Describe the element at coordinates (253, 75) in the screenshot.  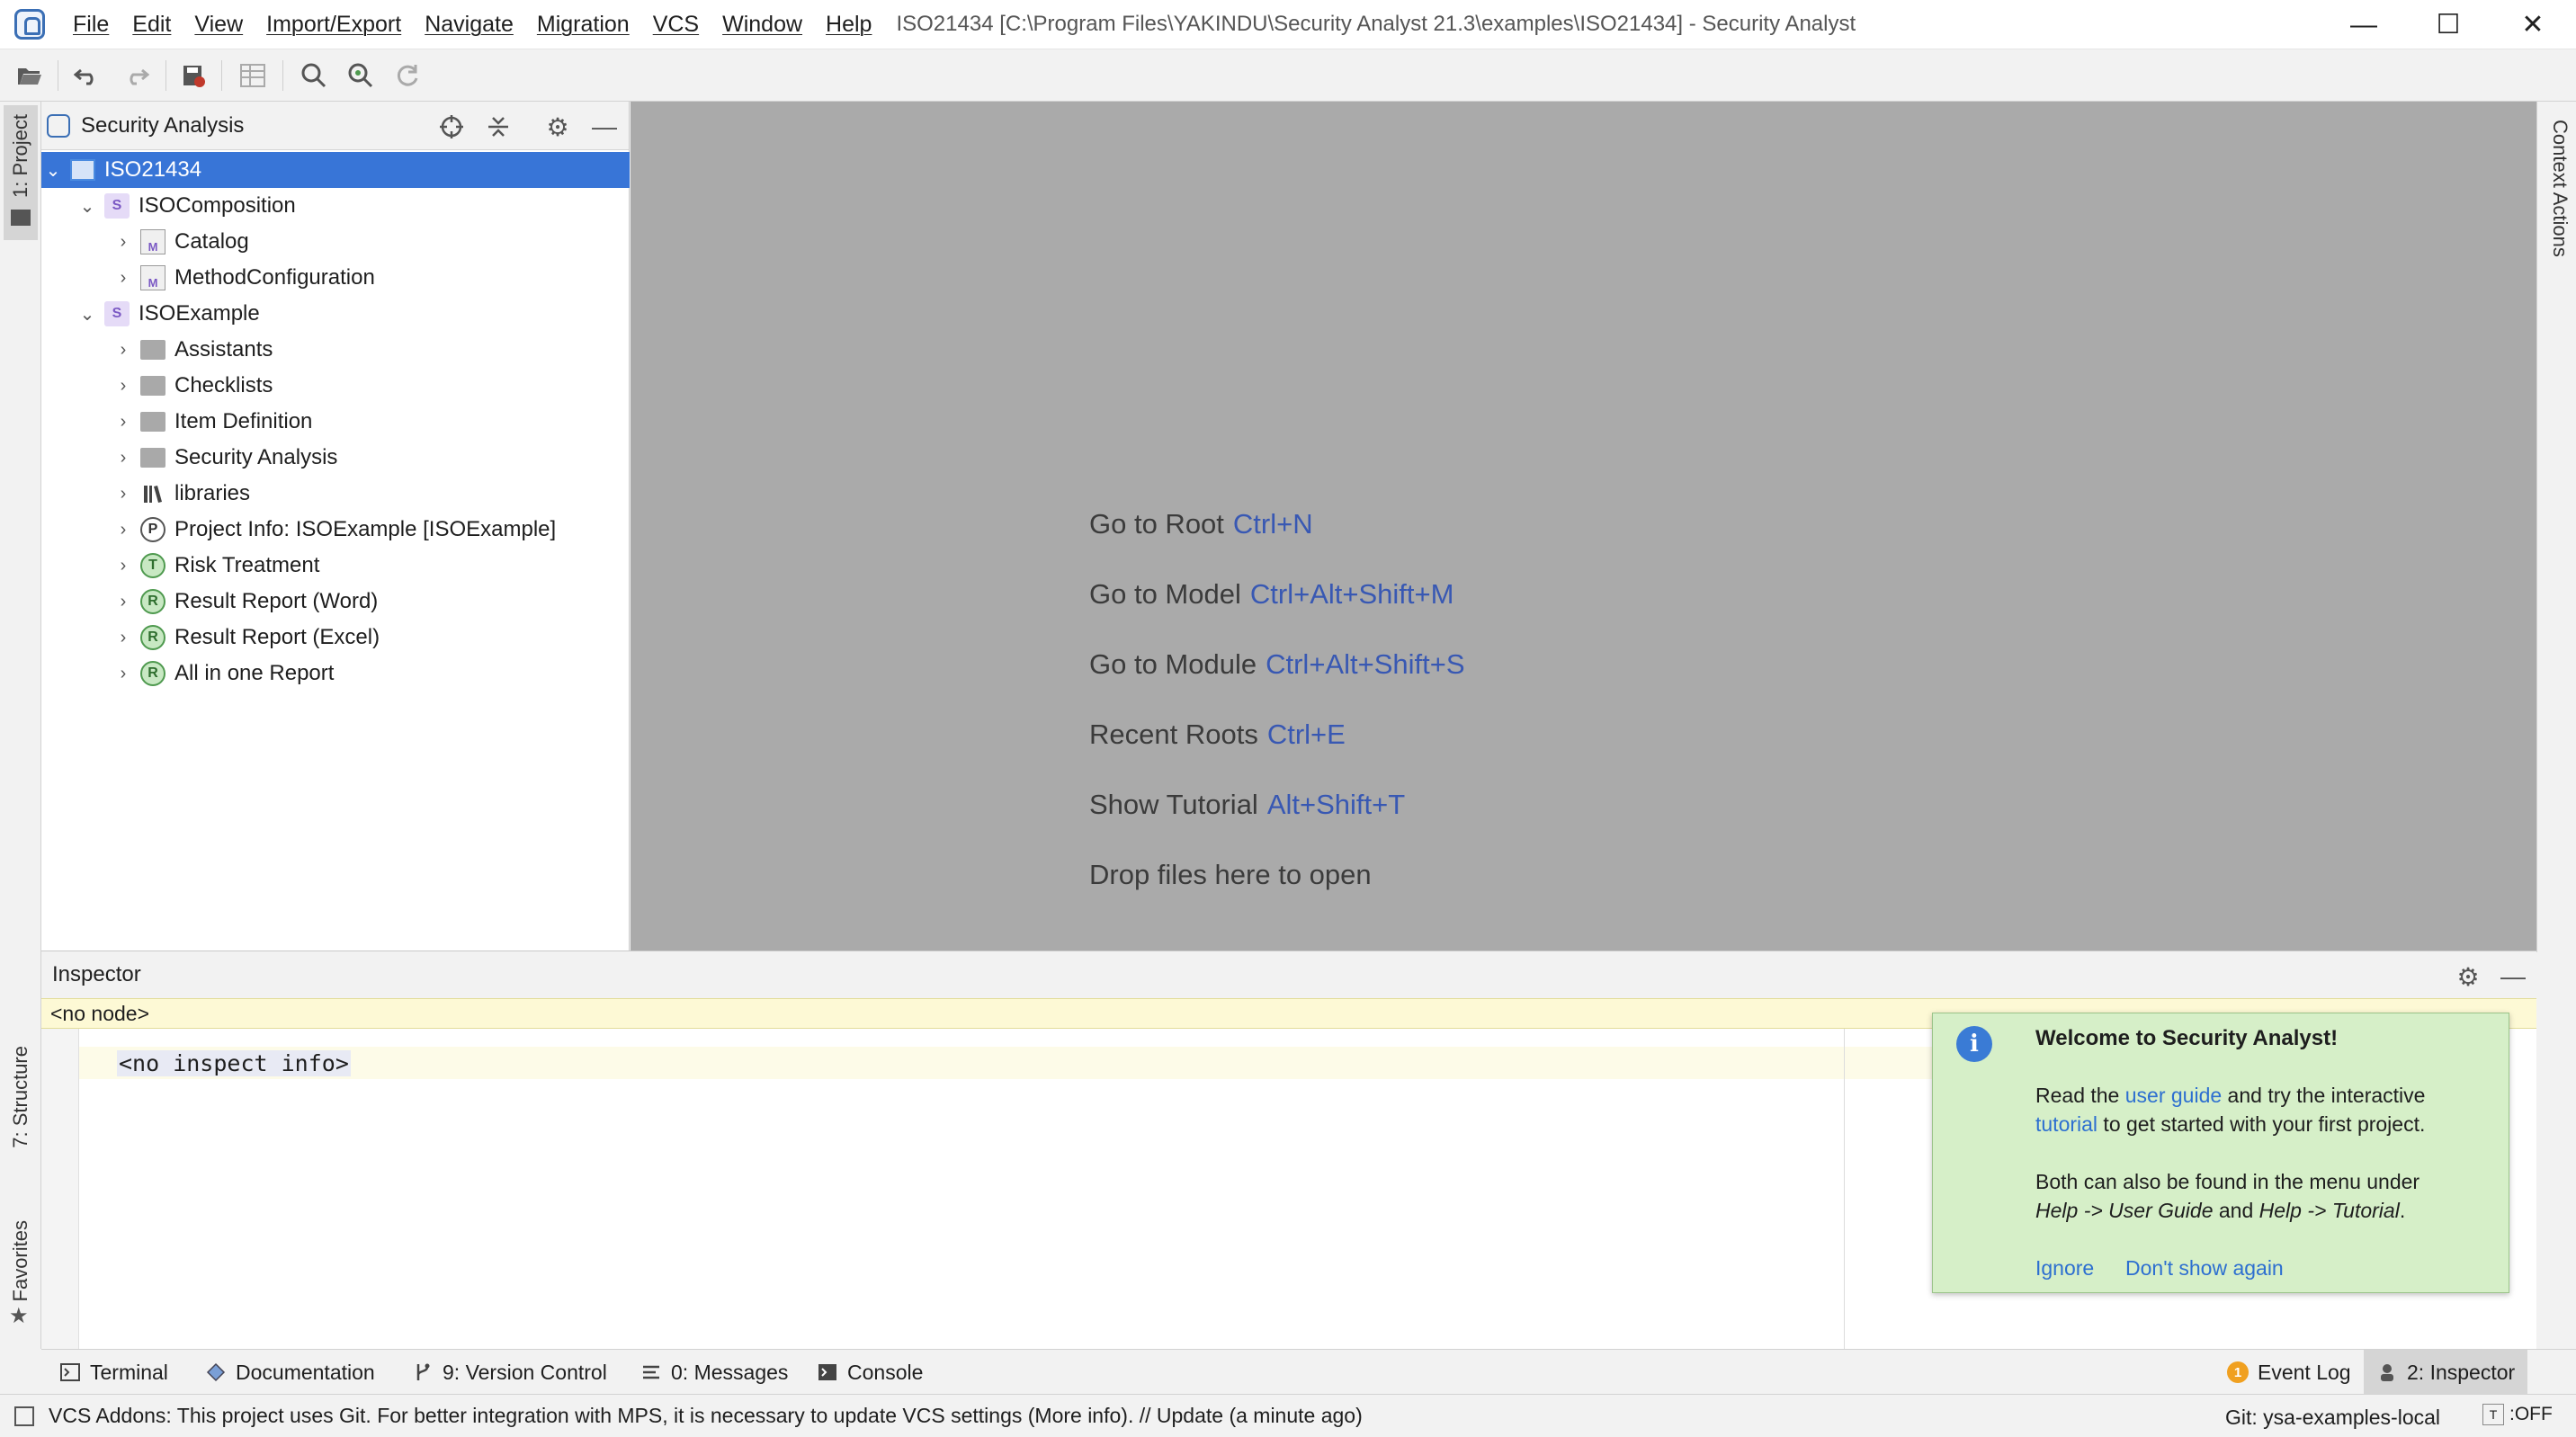
I see `table-icon` at that location.